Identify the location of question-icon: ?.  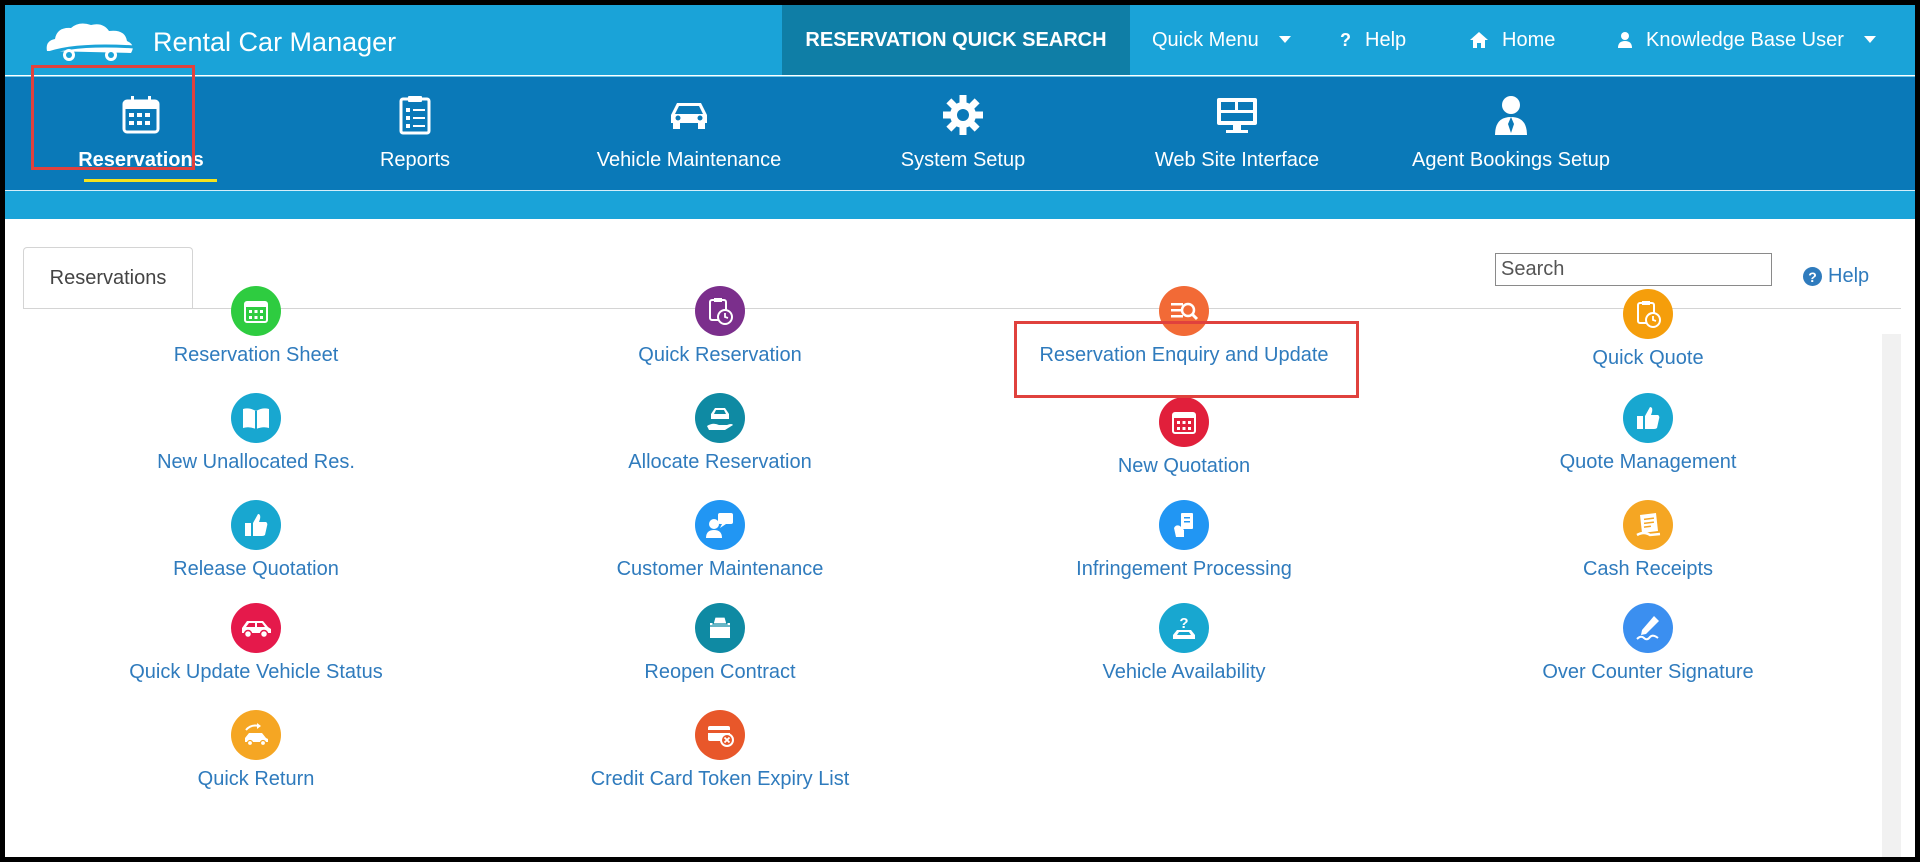
(1345, 39).